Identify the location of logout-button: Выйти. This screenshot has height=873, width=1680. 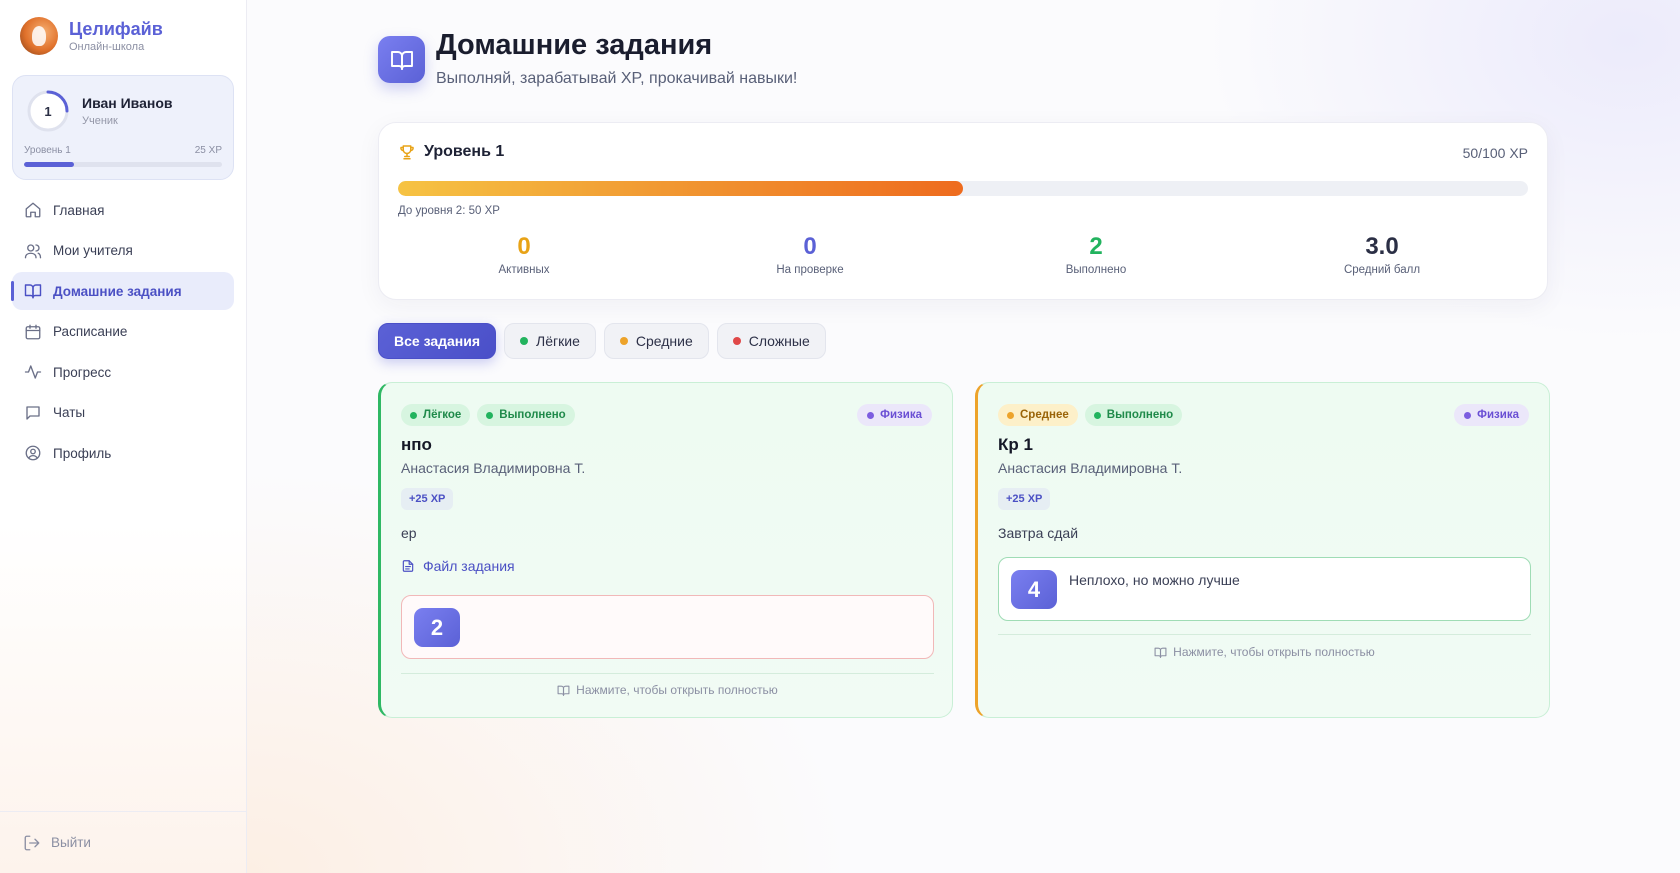
(123, 842).